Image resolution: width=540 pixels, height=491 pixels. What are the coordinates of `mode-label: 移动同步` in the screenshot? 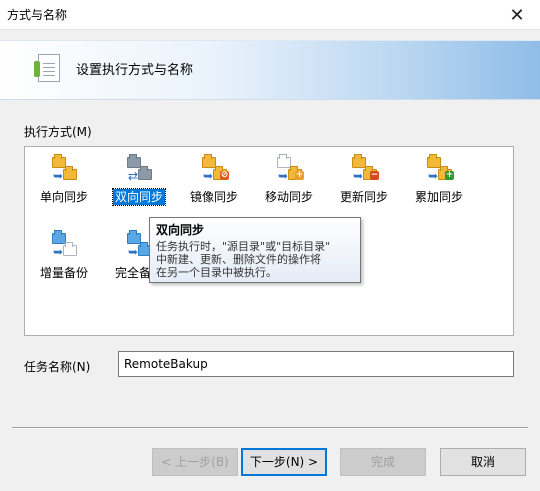 It's located at (288, 197).